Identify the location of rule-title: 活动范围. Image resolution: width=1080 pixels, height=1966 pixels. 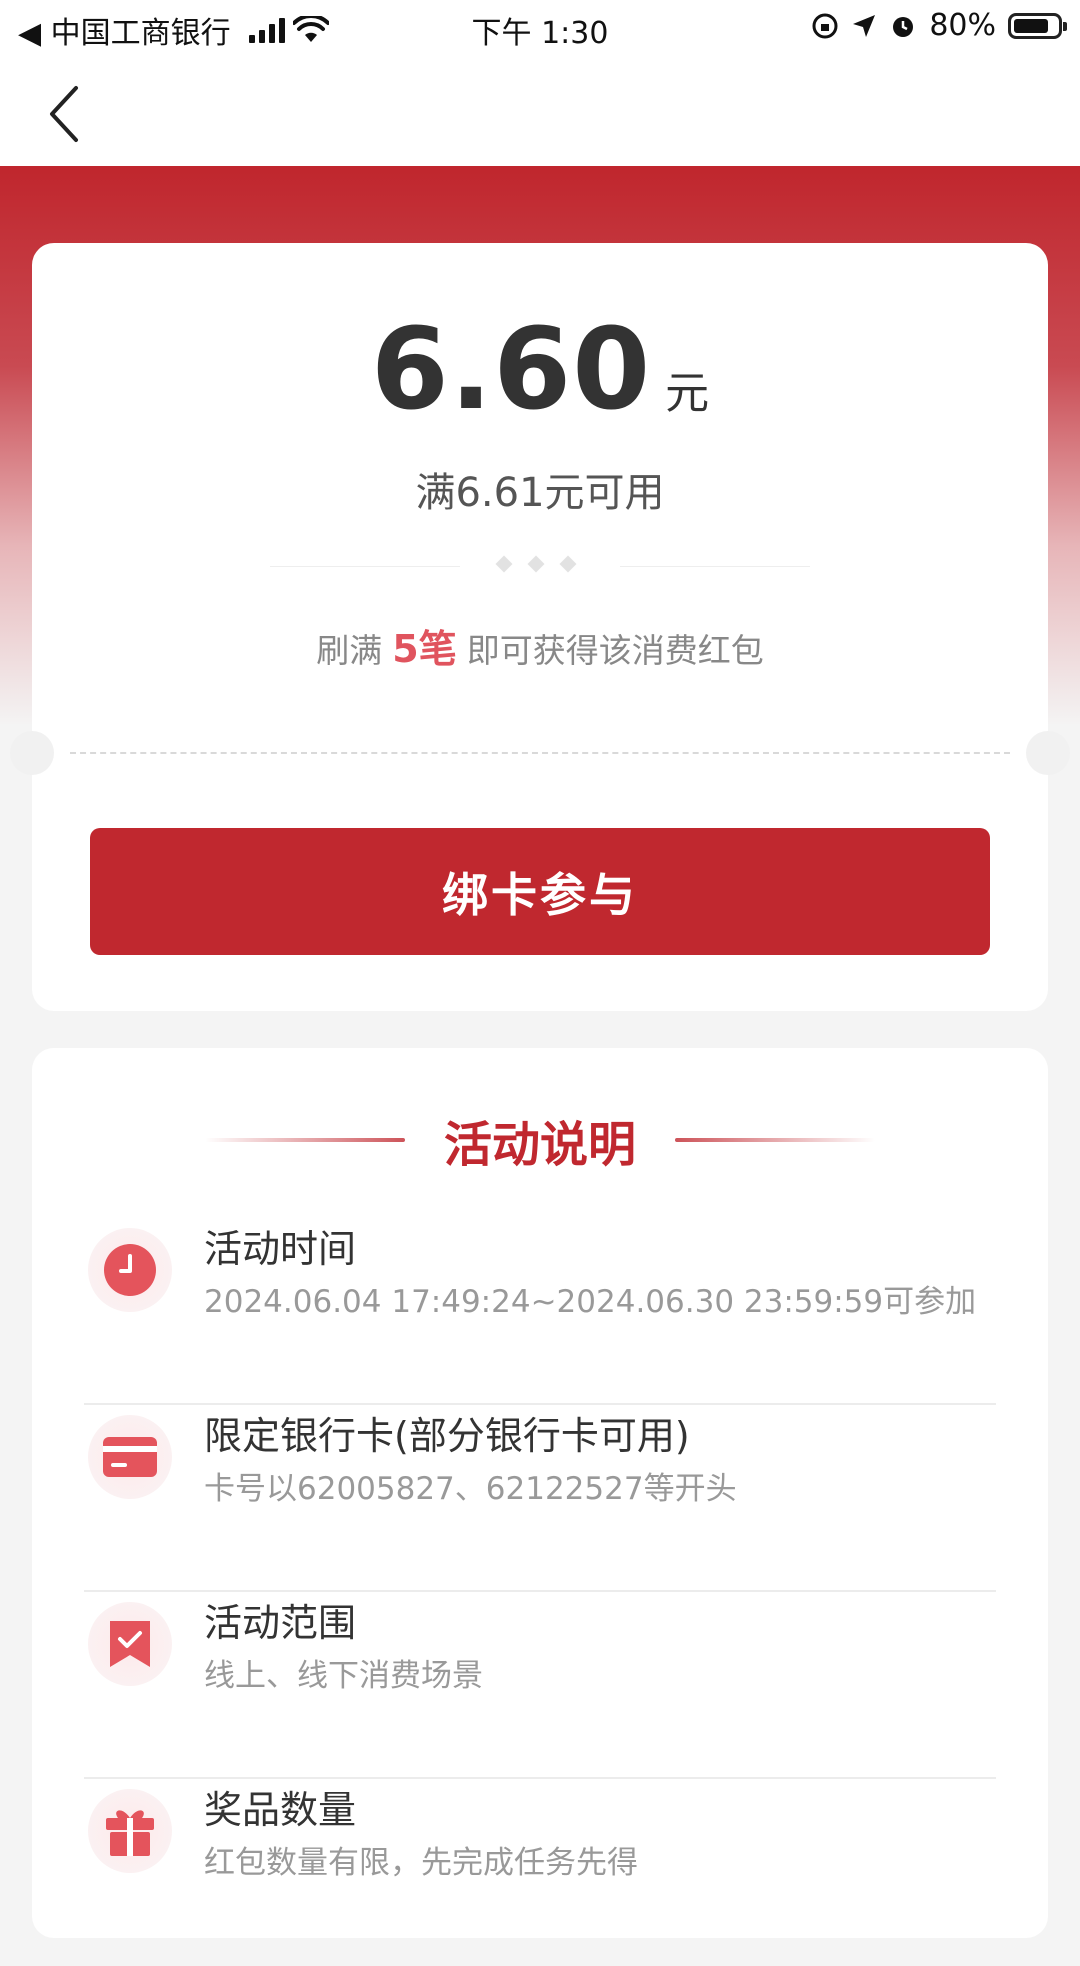
(280, 1623).